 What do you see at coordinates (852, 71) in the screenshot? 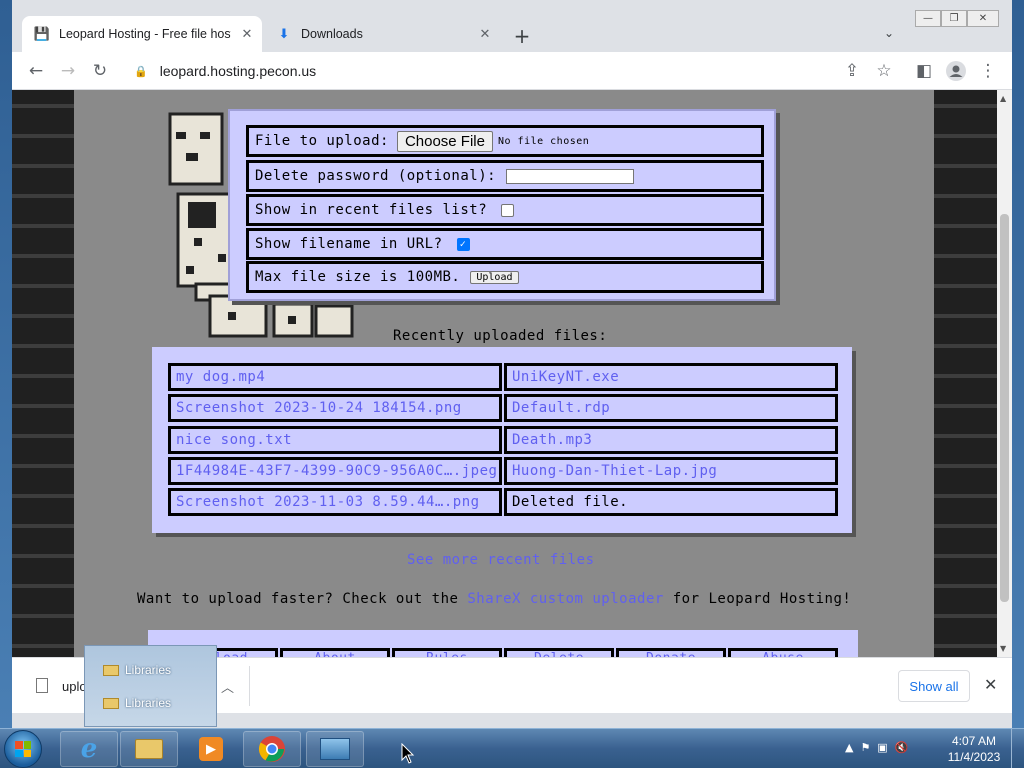
I see `share-icon: ⇪` at bounding box center [852, 71].